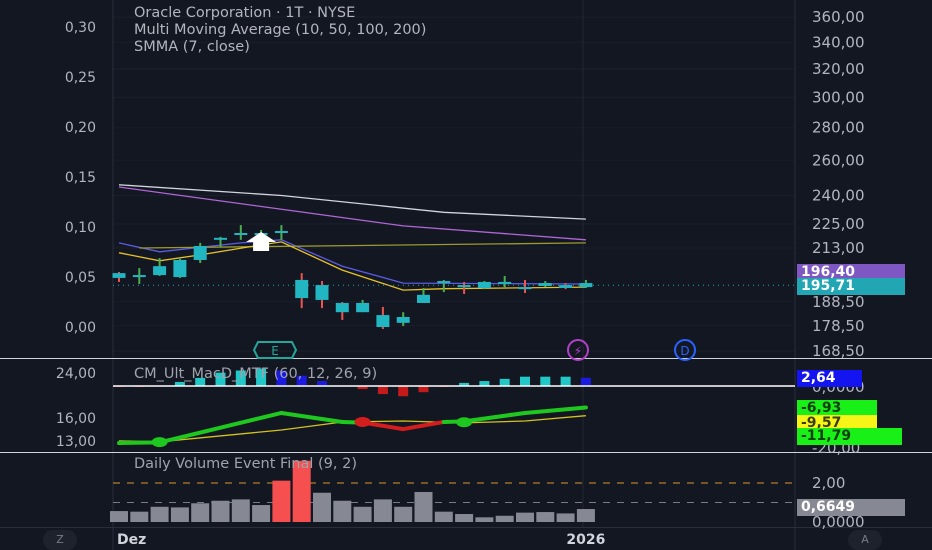 The image size is (932, 550). What do you see at coordinates (838, 128) in the screenshot?
I see `price-axis-label: 280,00` at bounding box center [838, 128].